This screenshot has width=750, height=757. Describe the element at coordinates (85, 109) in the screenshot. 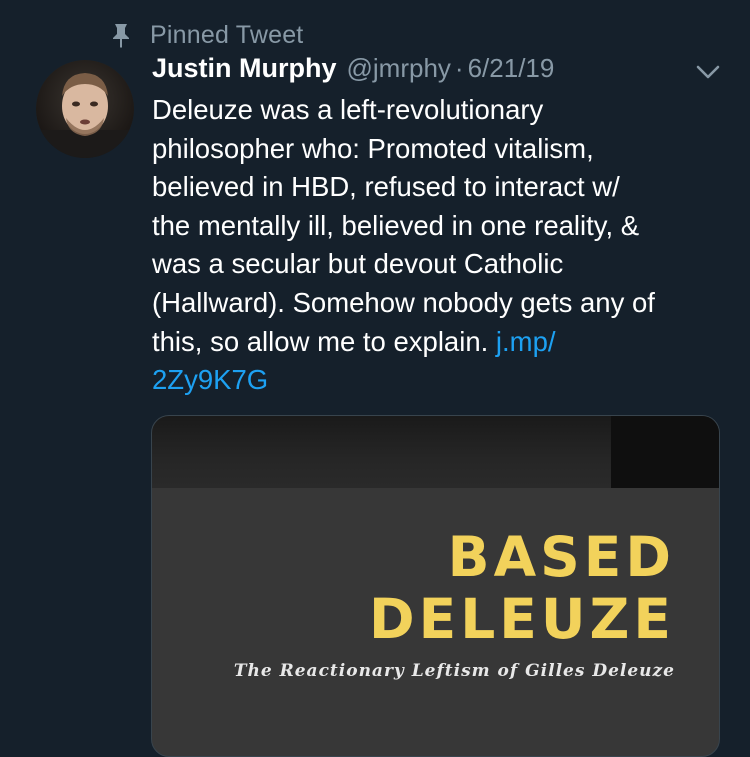

I see `avatar` at that location.